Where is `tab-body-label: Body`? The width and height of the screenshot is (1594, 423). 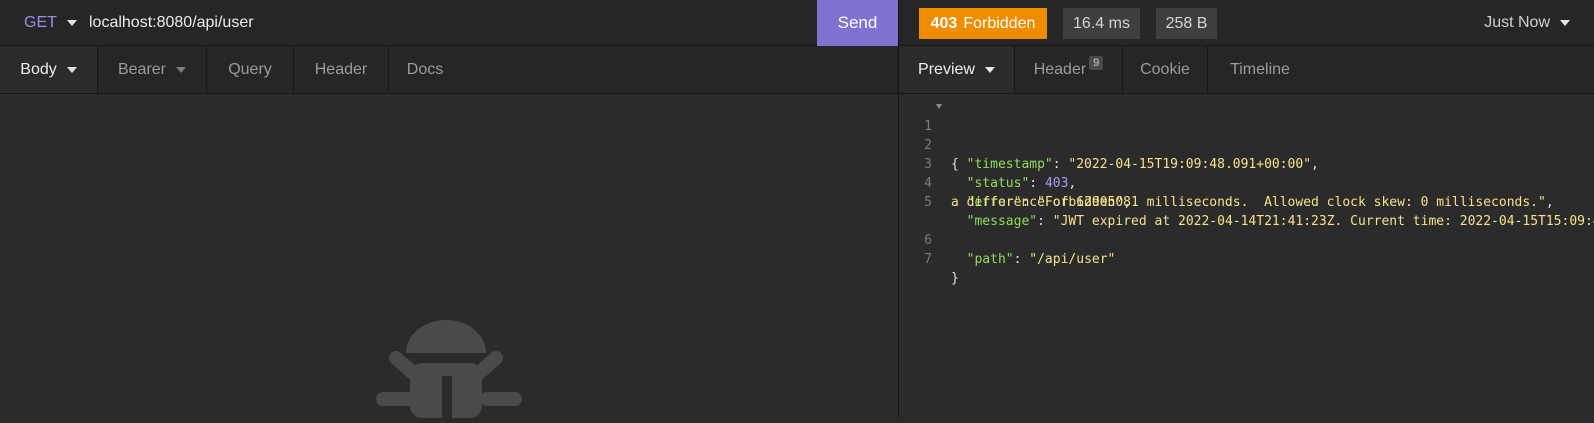 tab-body-label: Body is located at coordinates (38, 69).